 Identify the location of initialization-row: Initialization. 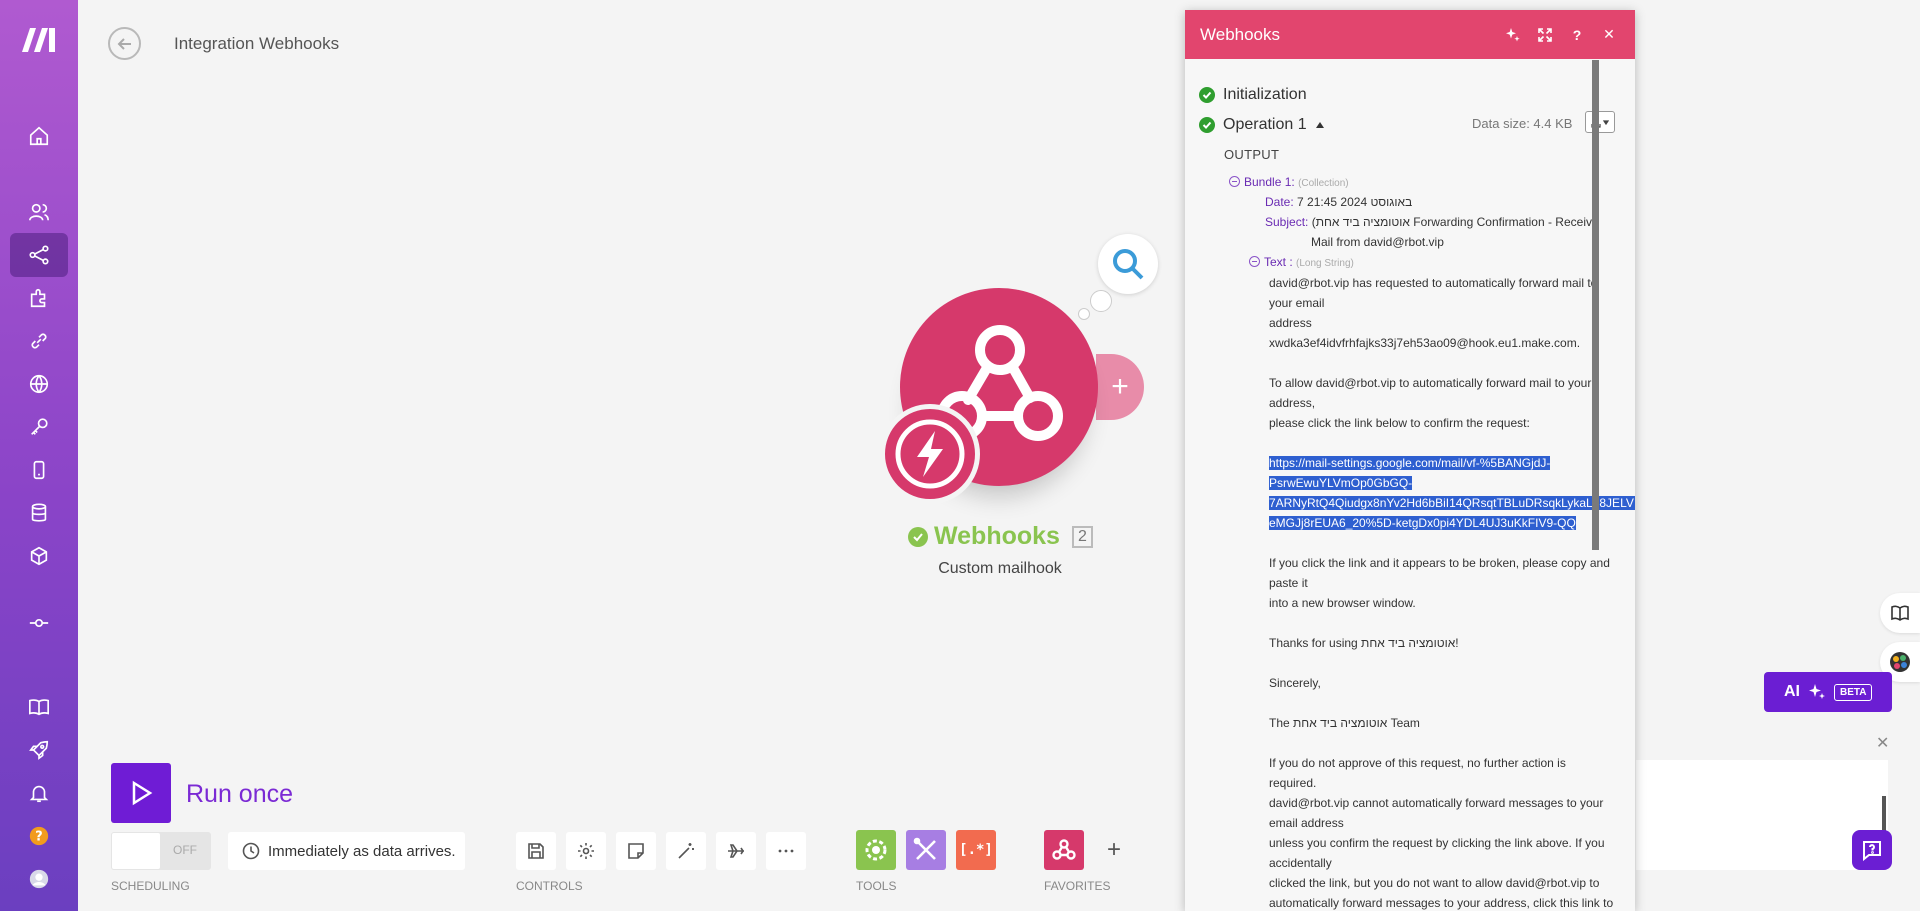
(1253, 95).